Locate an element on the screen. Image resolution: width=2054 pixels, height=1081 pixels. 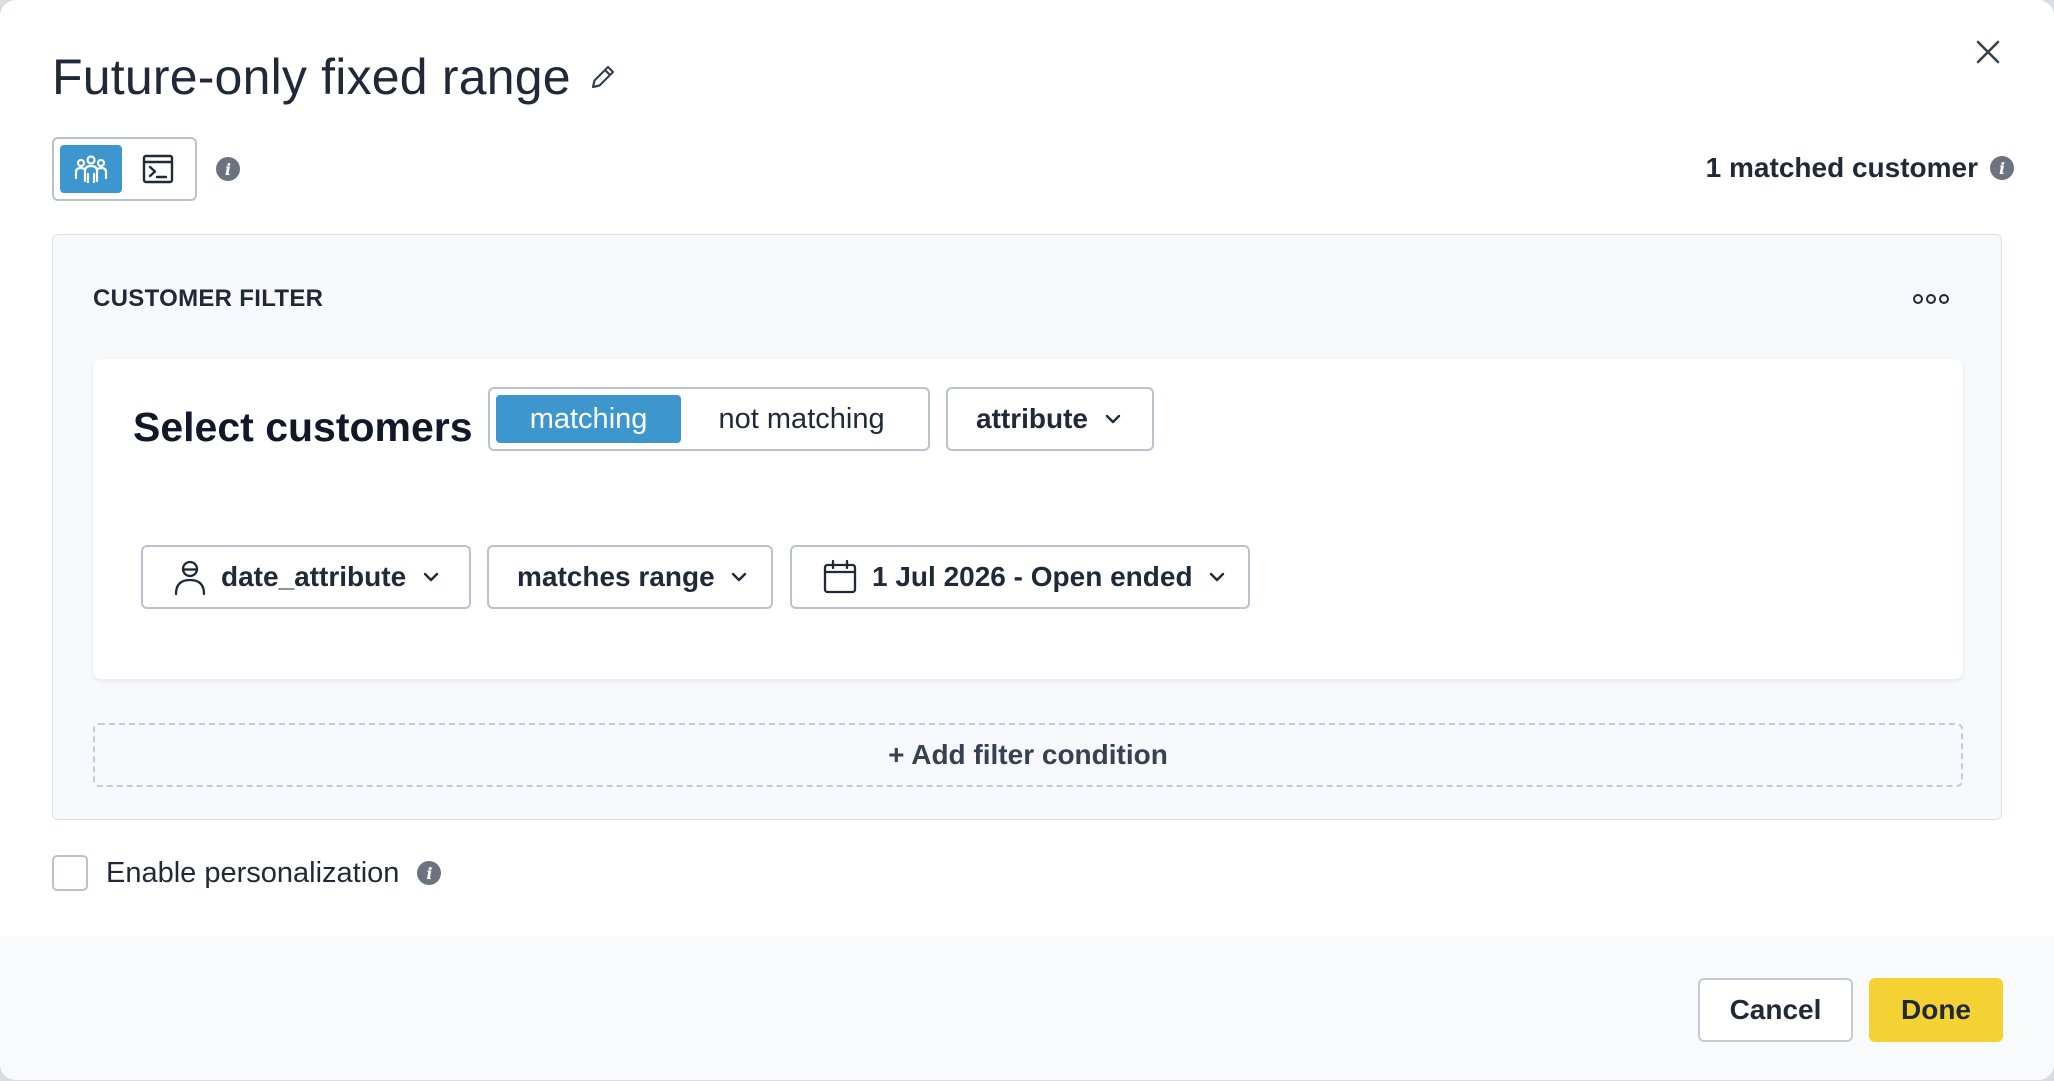
filter-type-dropdown: attribute is located at coordinates (1050, 419).